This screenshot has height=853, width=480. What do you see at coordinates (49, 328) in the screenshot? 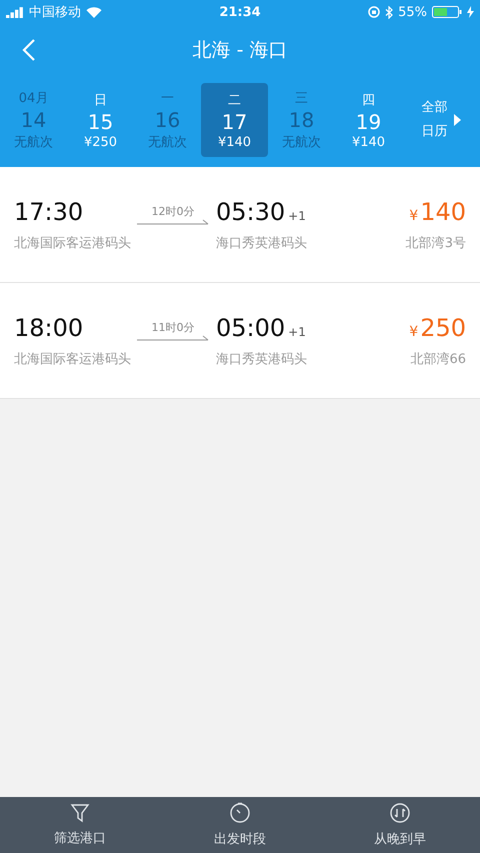
I see `depart-time: 18:00` at bounding box center [49, 328].